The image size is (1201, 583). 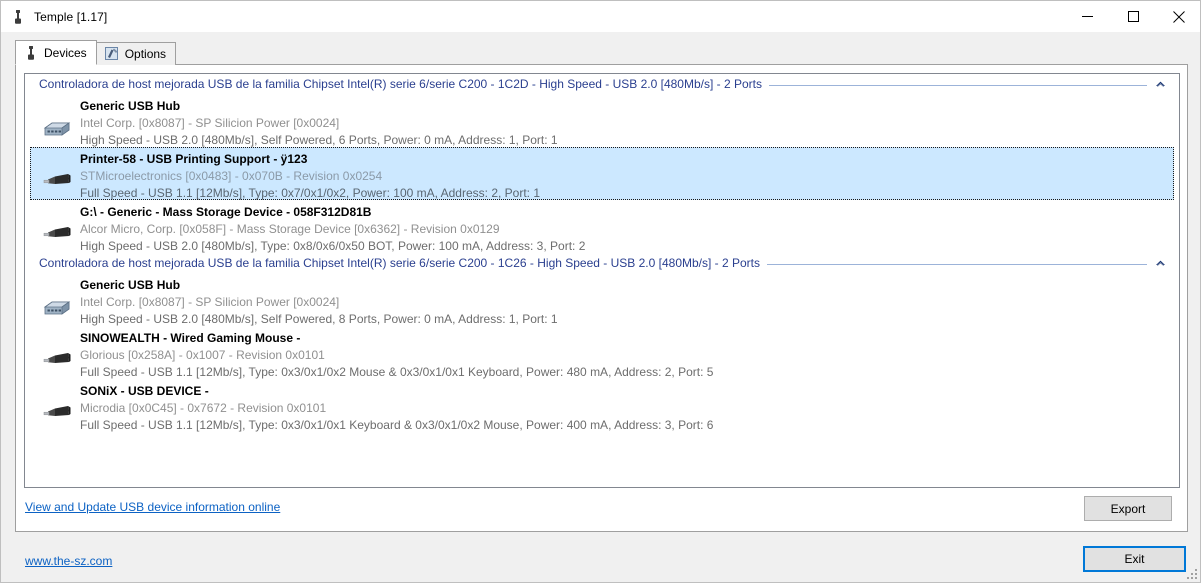 I want to click on window-controls, so click(x=1132, y=16).